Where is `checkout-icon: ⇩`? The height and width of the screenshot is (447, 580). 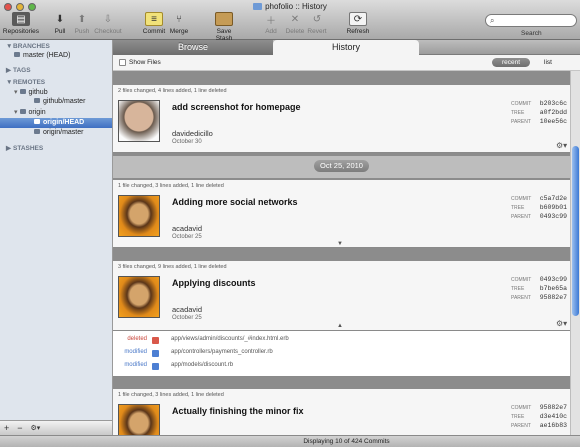 checkout-icon: ⇩ is located at coordinates (108, 19).